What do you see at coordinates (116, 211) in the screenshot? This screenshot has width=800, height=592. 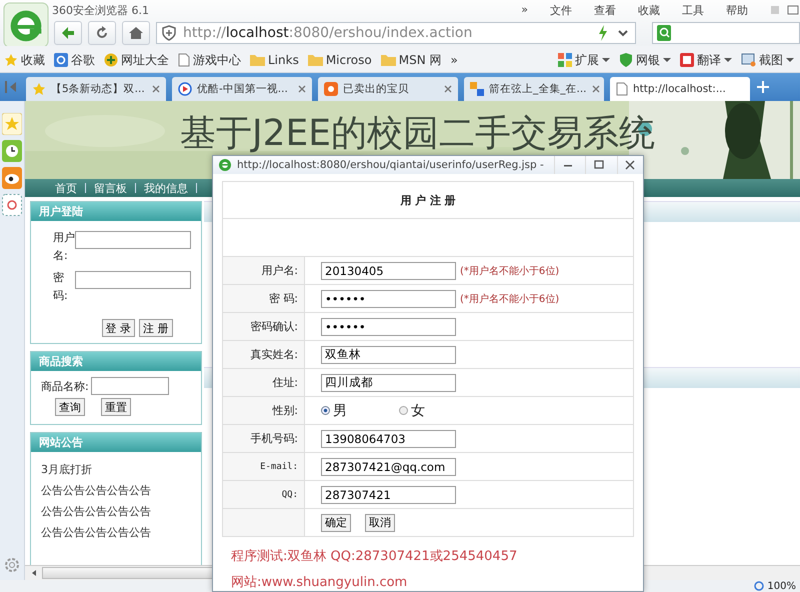 I see `panel-header: 用户登陆` at bounding box center [116, 211].